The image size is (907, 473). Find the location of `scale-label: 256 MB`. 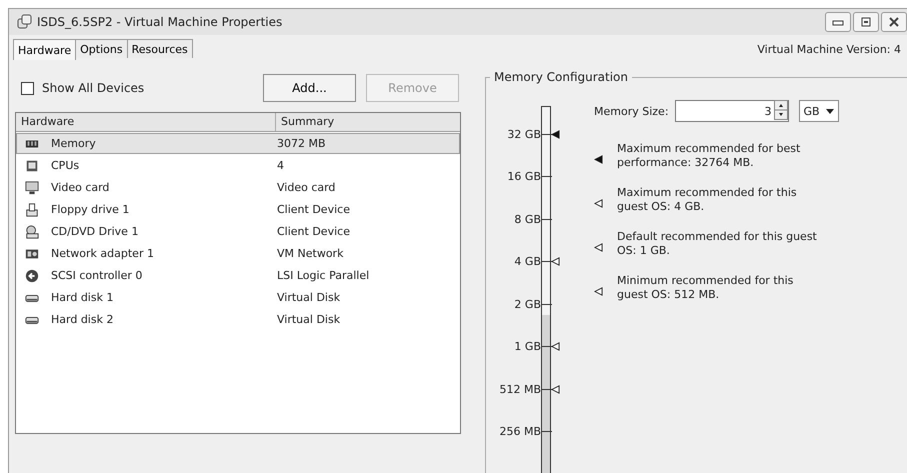

scale-label: 256 MB is located at coordinates (519, 431).